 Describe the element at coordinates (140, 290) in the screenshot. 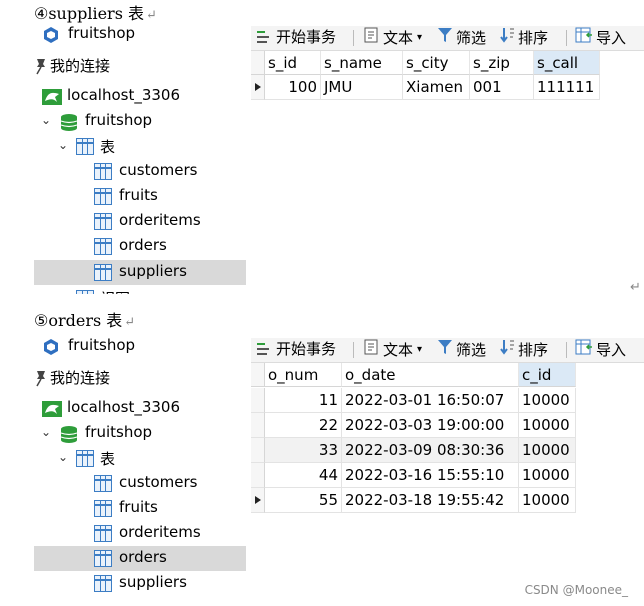

I see `tree-views-folder: 视图` at that location.